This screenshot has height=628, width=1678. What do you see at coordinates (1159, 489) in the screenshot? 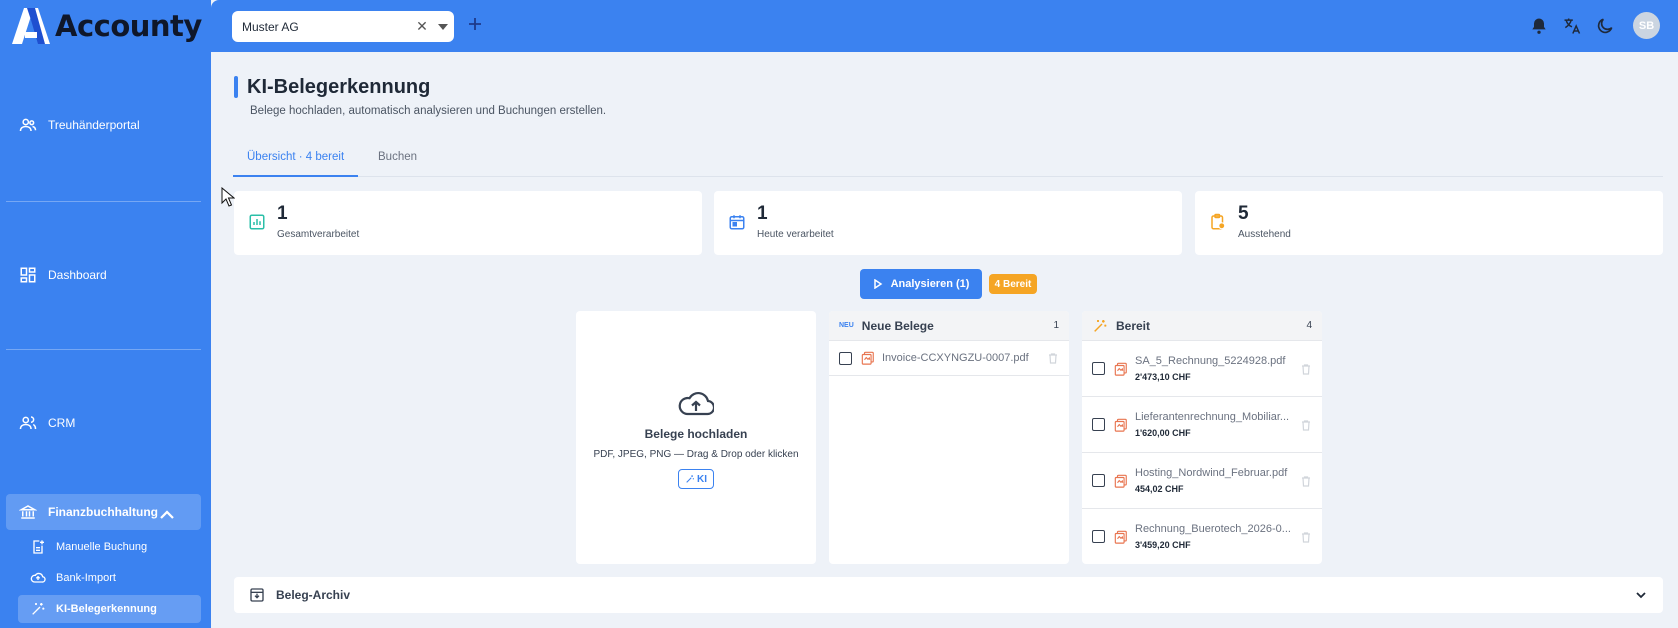
I see `file-amount: 454,02 CHF` at bounding box center [1159, 489].